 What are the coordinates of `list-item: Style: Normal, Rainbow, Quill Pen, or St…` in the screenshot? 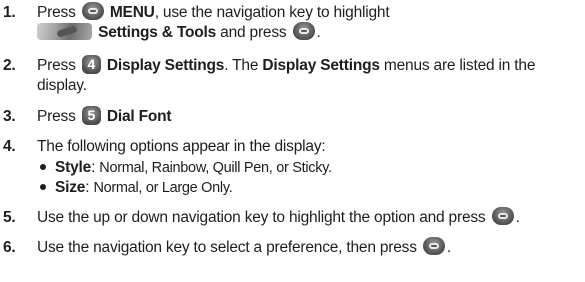 It's located at (310, 168).